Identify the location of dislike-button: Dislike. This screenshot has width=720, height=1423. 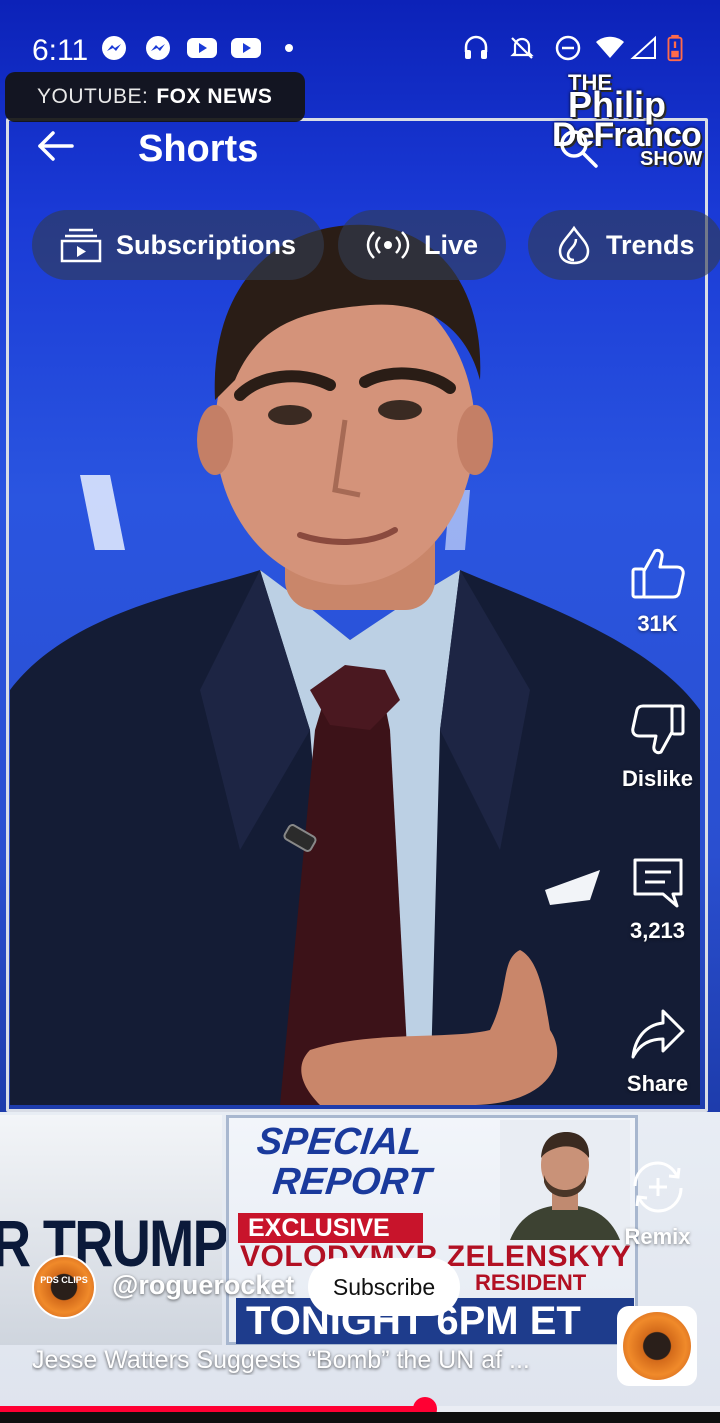
(657, 746).